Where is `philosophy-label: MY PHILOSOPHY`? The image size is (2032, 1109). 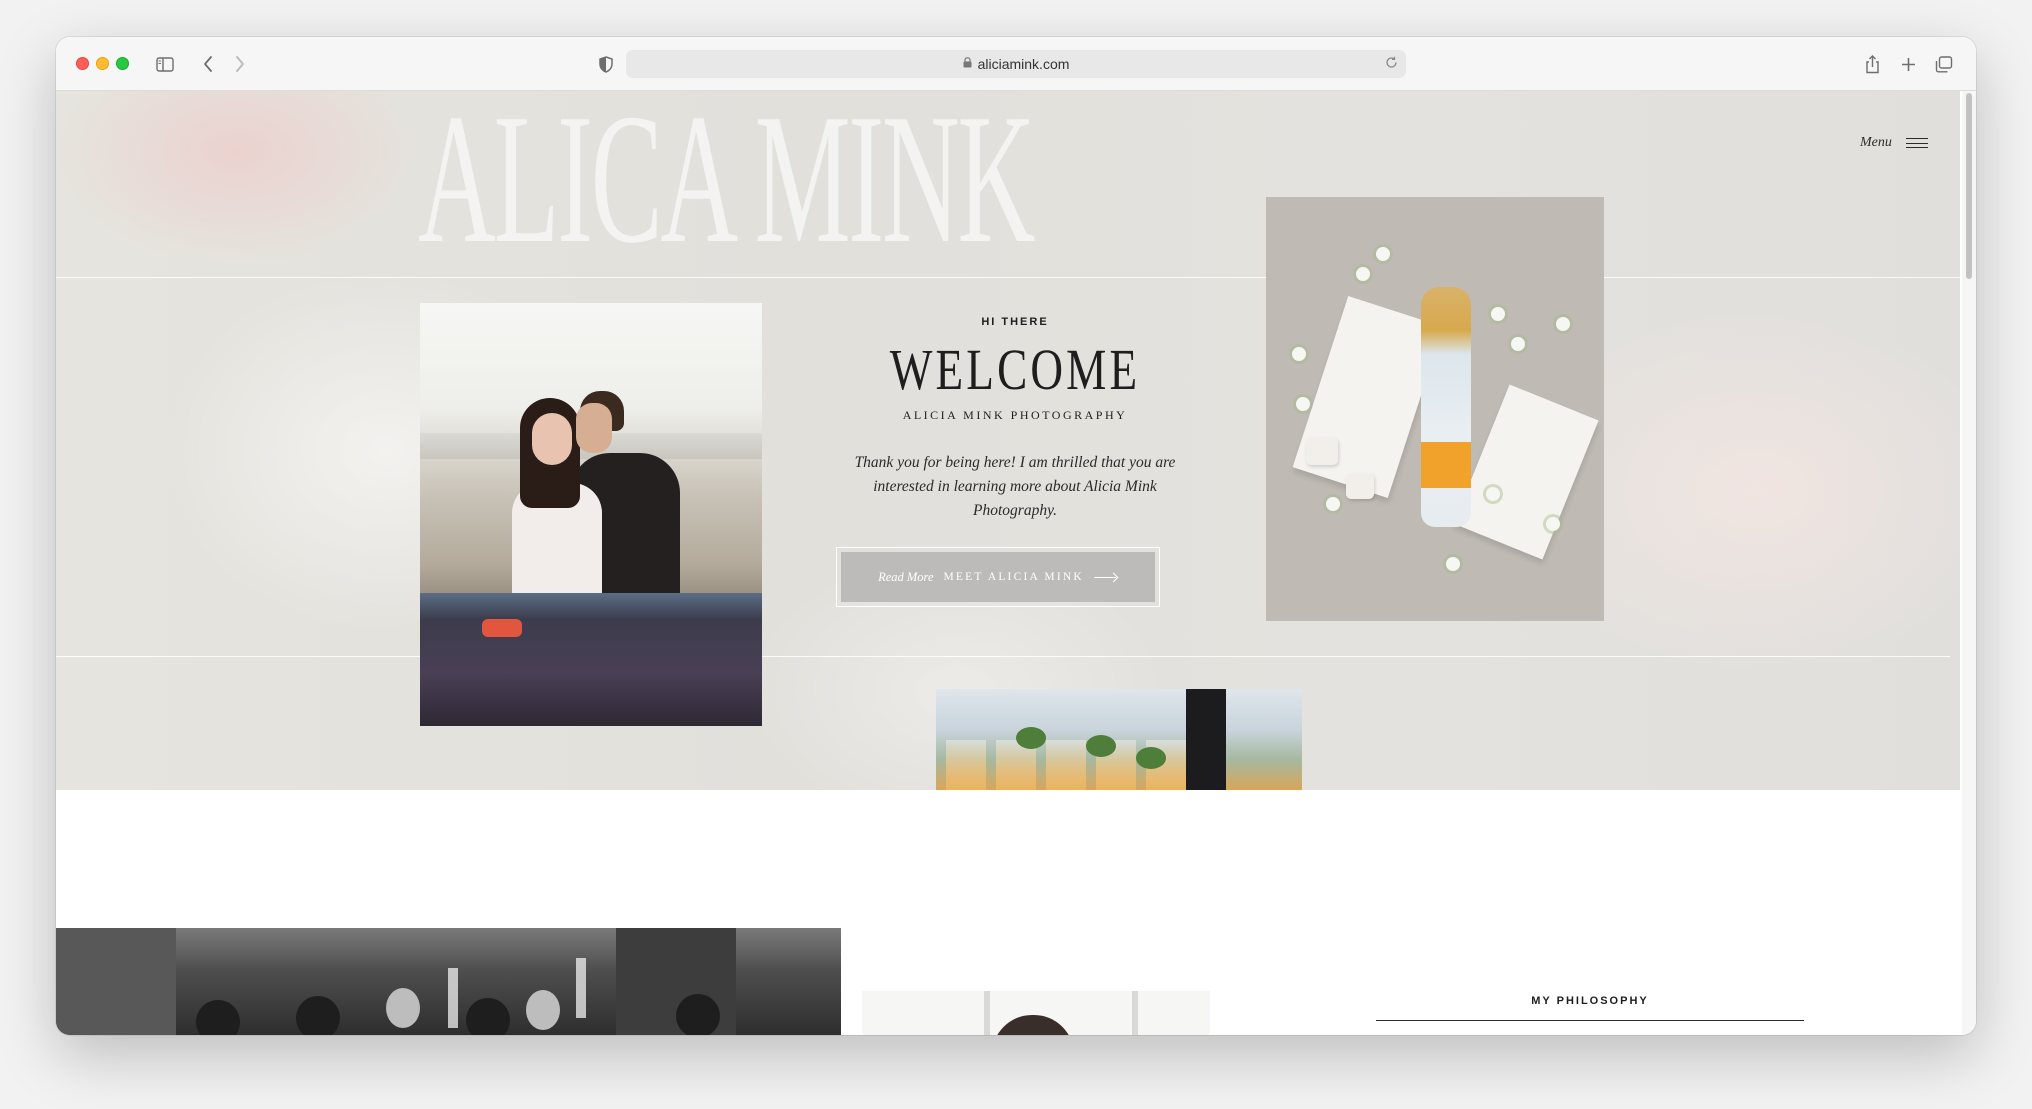
philosophy-label: MY PHILOSOPHY is located at coordinates (1590, 1001).